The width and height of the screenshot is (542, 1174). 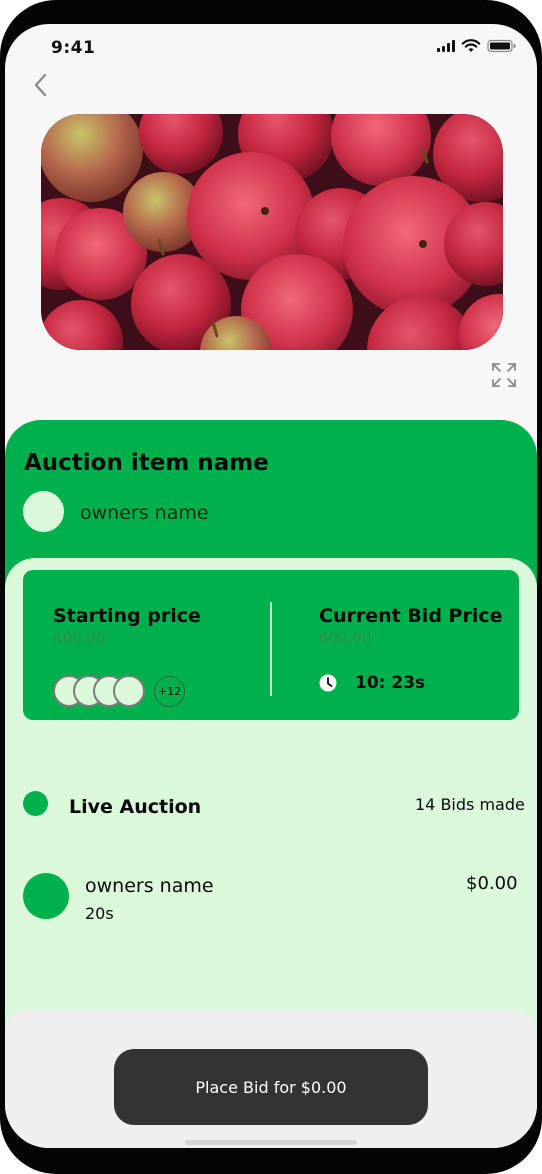 What do you see at coordinates (103, 691) in the screenshot?
I see `bidder-avatars` at bounding box center [103, 691].